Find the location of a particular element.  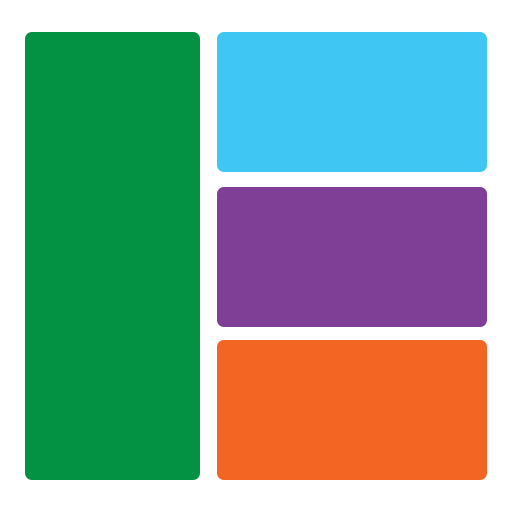

orange-bottom-tile is located at coordinates (352, 410).